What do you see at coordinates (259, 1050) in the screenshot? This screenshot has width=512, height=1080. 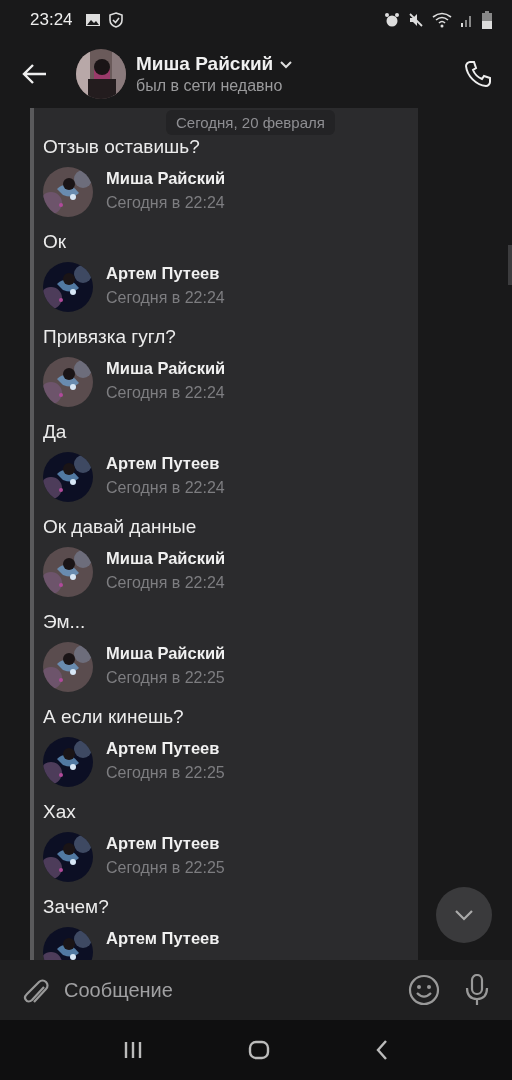 I see `home-icon` at bounding box center [259, 1050].